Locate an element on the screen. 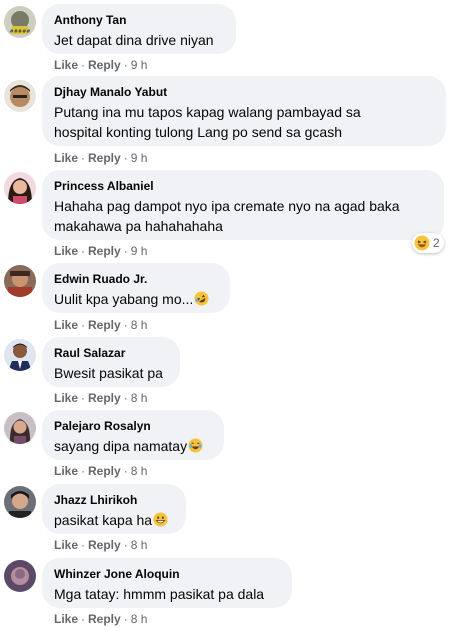  comment-author: Palejaro Rosalyn is located at coordinates (133, 426).